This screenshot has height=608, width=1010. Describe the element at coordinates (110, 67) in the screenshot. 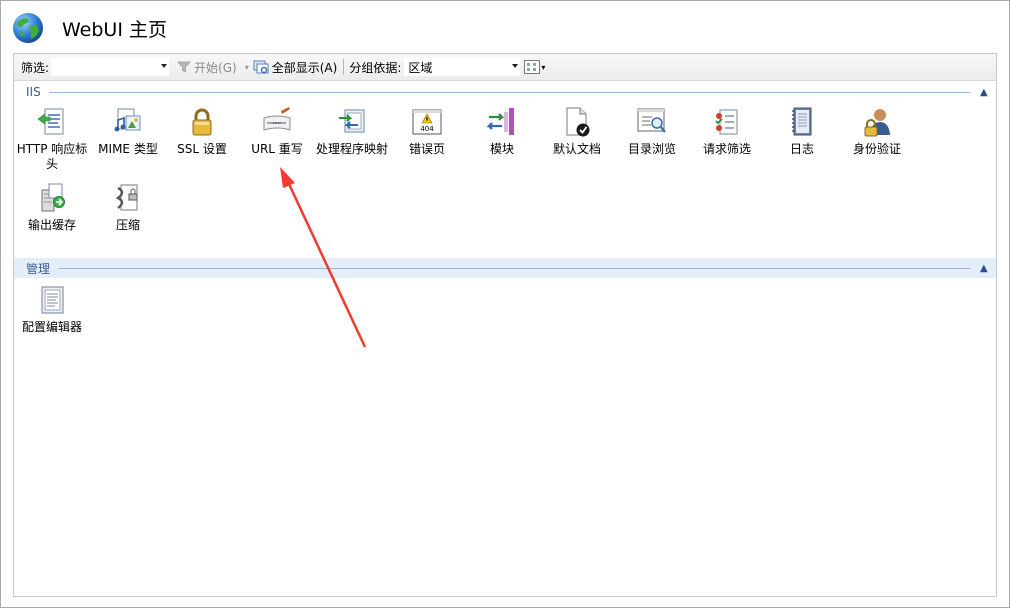

I see `filter-input` at that location.